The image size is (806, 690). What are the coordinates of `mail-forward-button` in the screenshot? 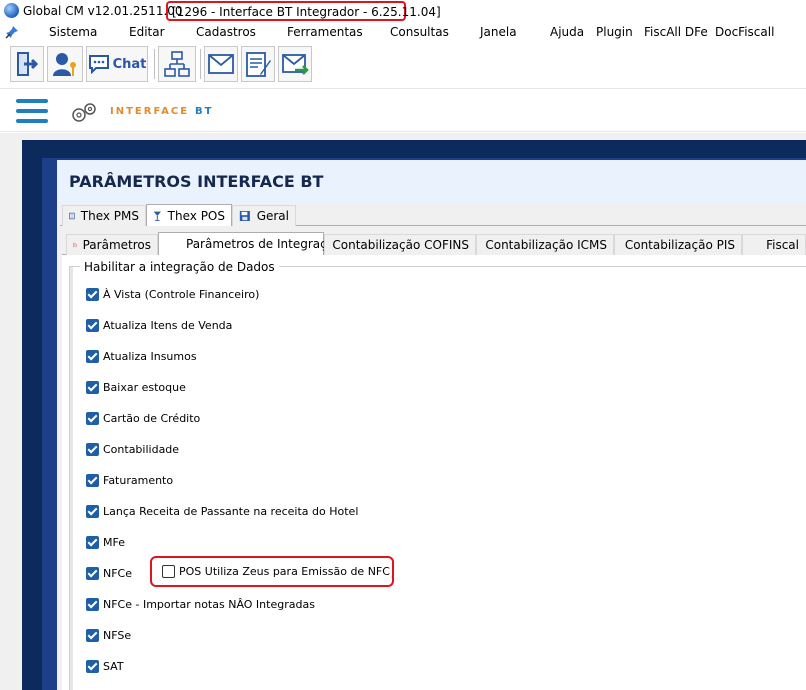 It's located at (295, 64).